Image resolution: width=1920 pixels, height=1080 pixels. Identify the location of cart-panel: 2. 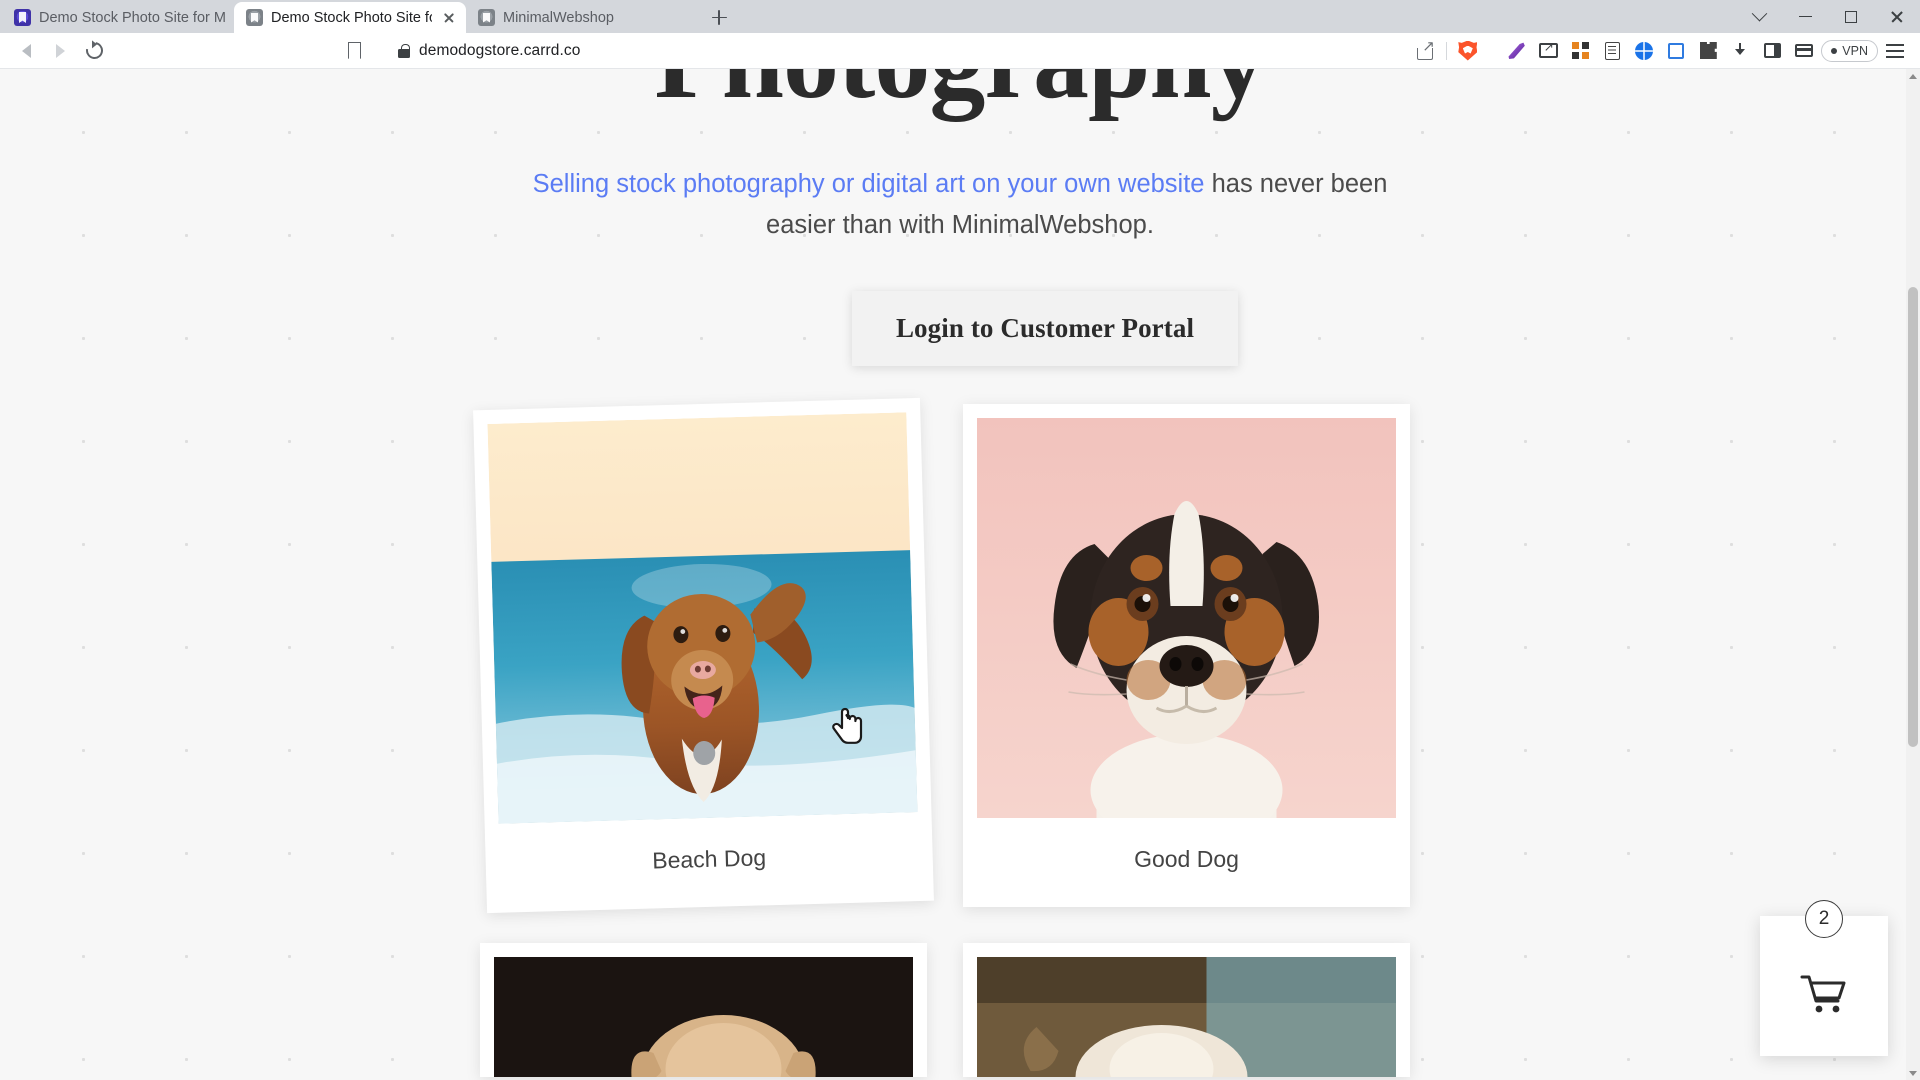
(1824, 978).